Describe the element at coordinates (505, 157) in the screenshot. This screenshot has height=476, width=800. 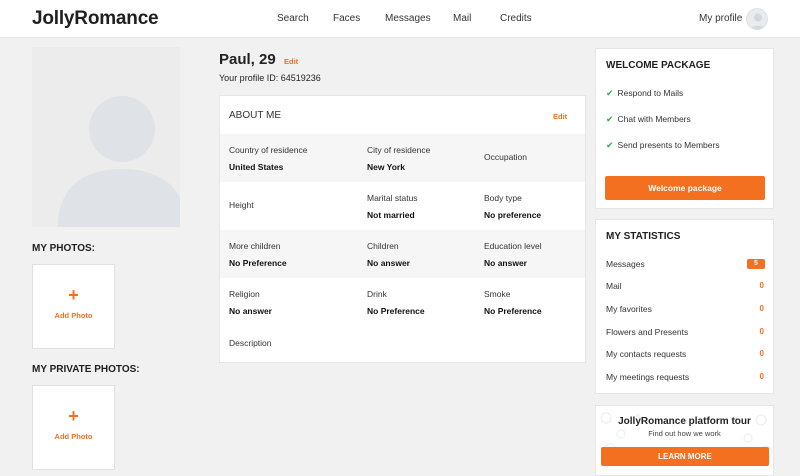
I see `field-label: Occupation` at that location.